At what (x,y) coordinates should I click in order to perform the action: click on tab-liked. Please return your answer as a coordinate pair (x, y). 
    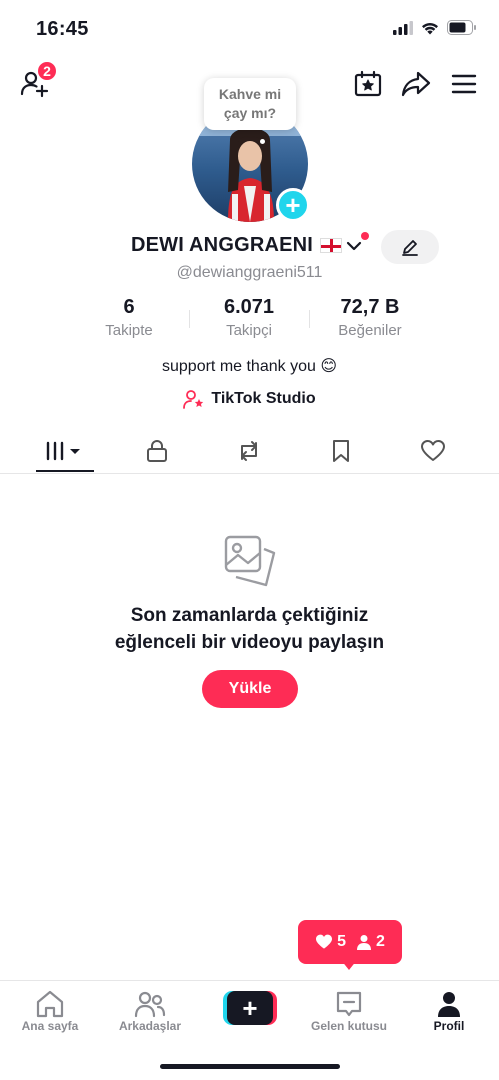
    Looking at the image, I should click on (433, 451).